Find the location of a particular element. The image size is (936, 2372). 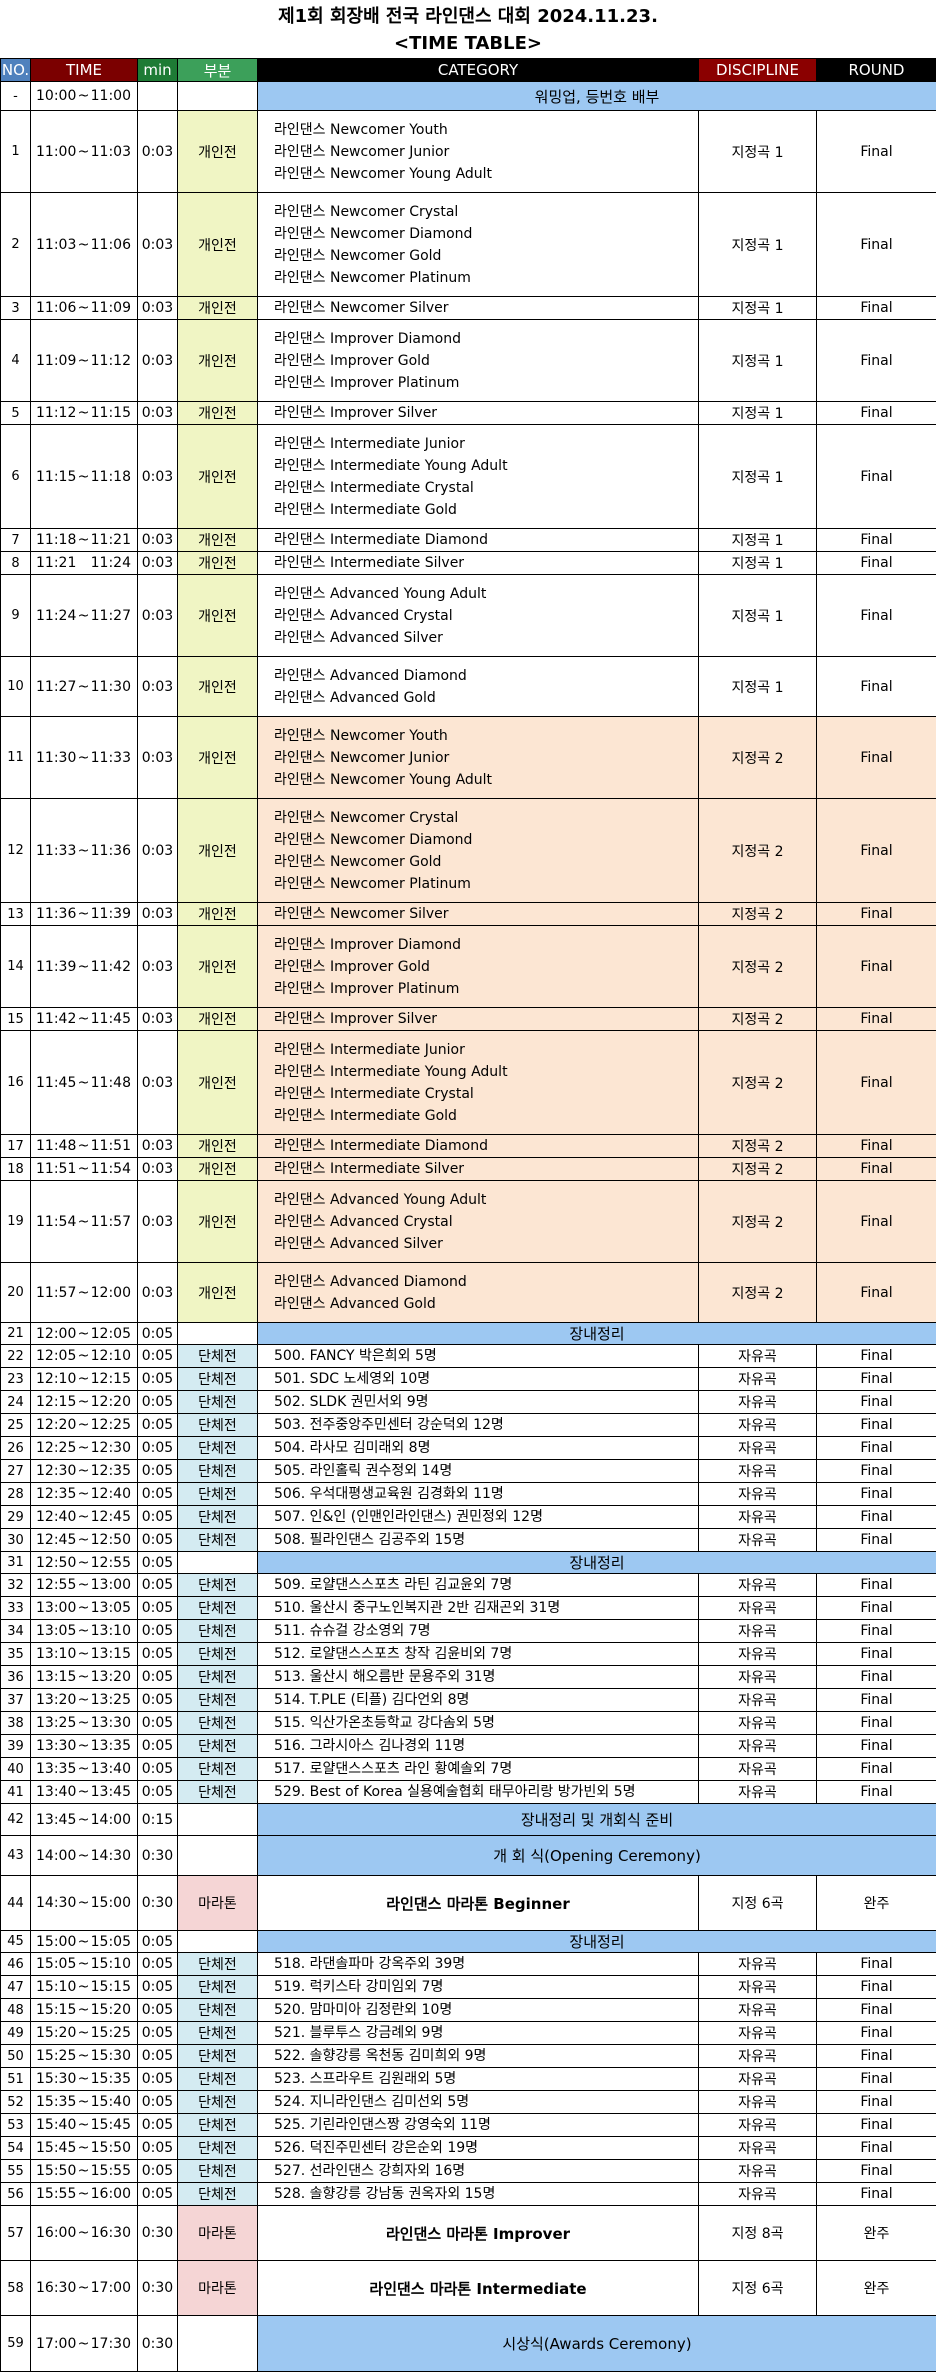

end-time: 12:55 is located at coordinates (111, 1563).